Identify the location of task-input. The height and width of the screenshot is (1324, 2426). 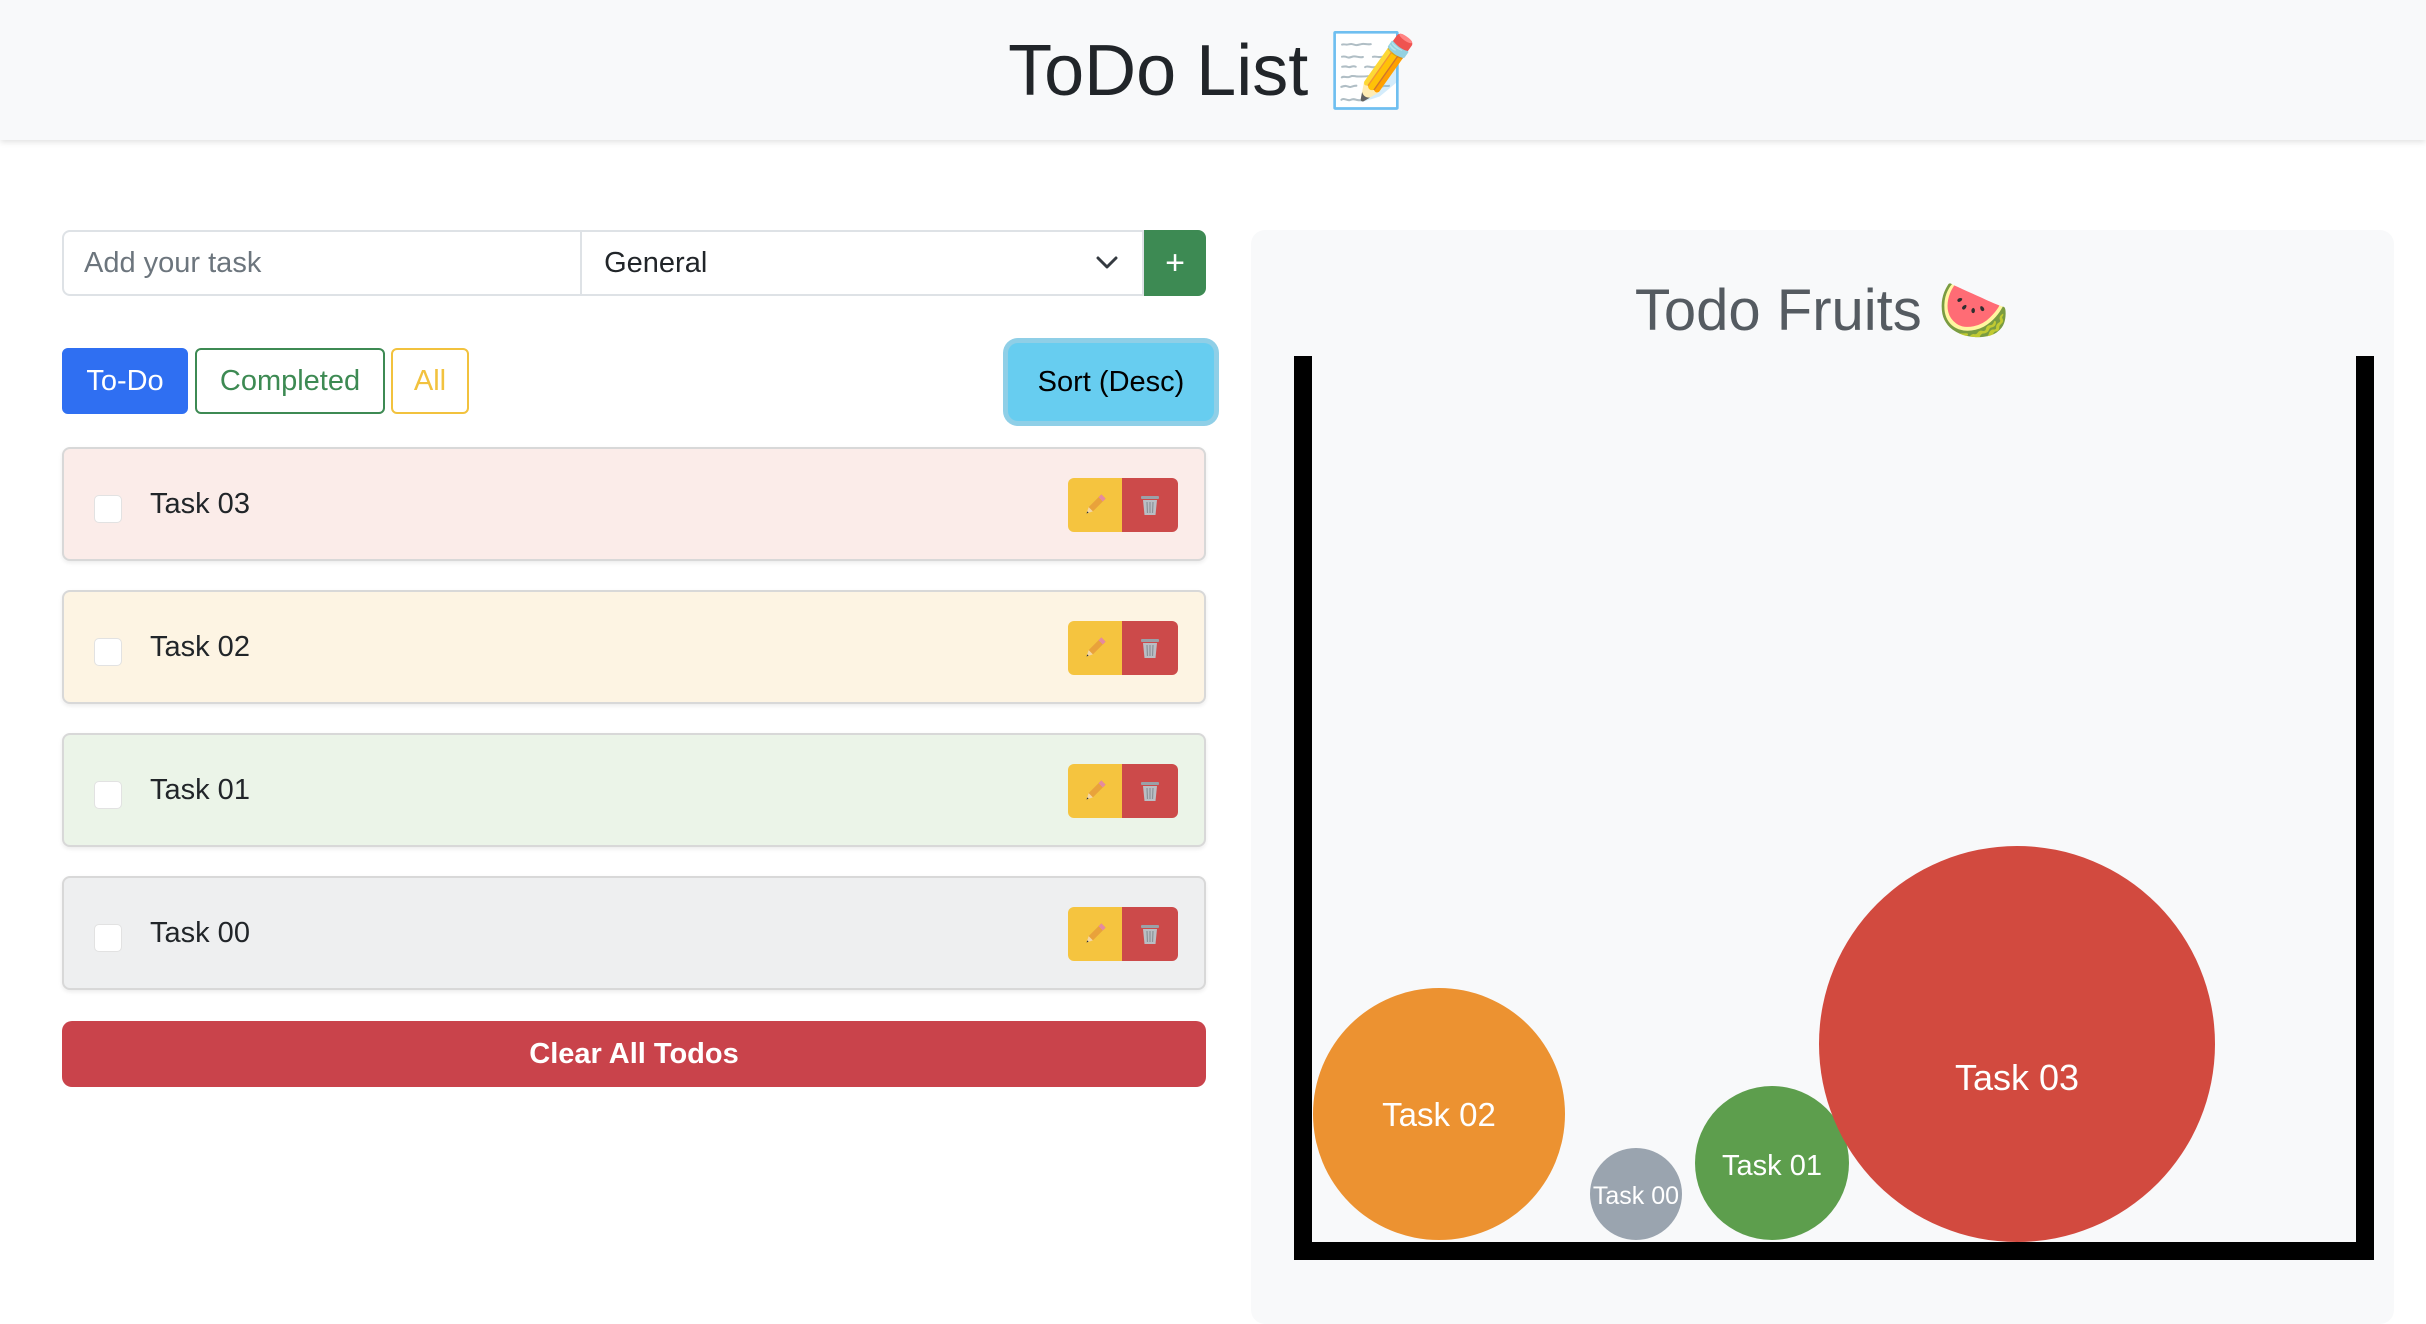
(322, 263).